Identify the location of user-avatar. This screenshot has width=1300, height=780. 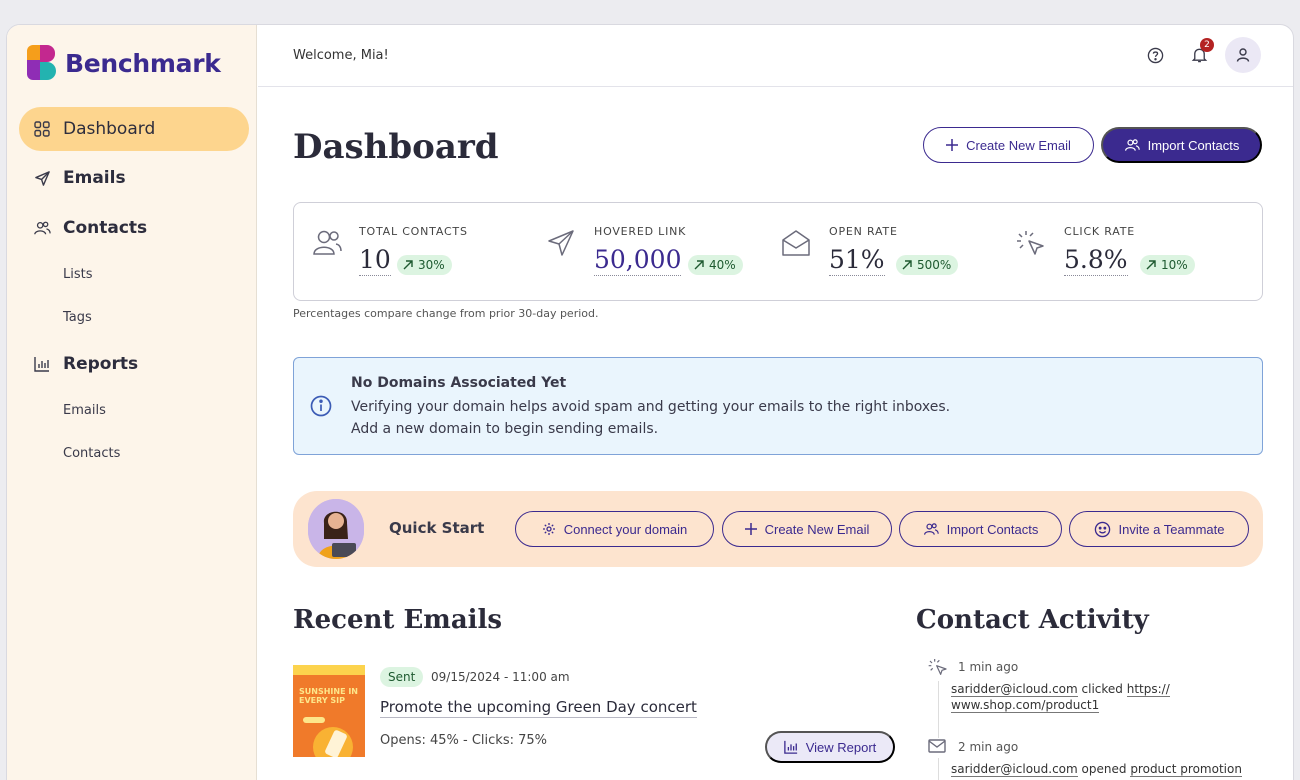
(1243, 55).